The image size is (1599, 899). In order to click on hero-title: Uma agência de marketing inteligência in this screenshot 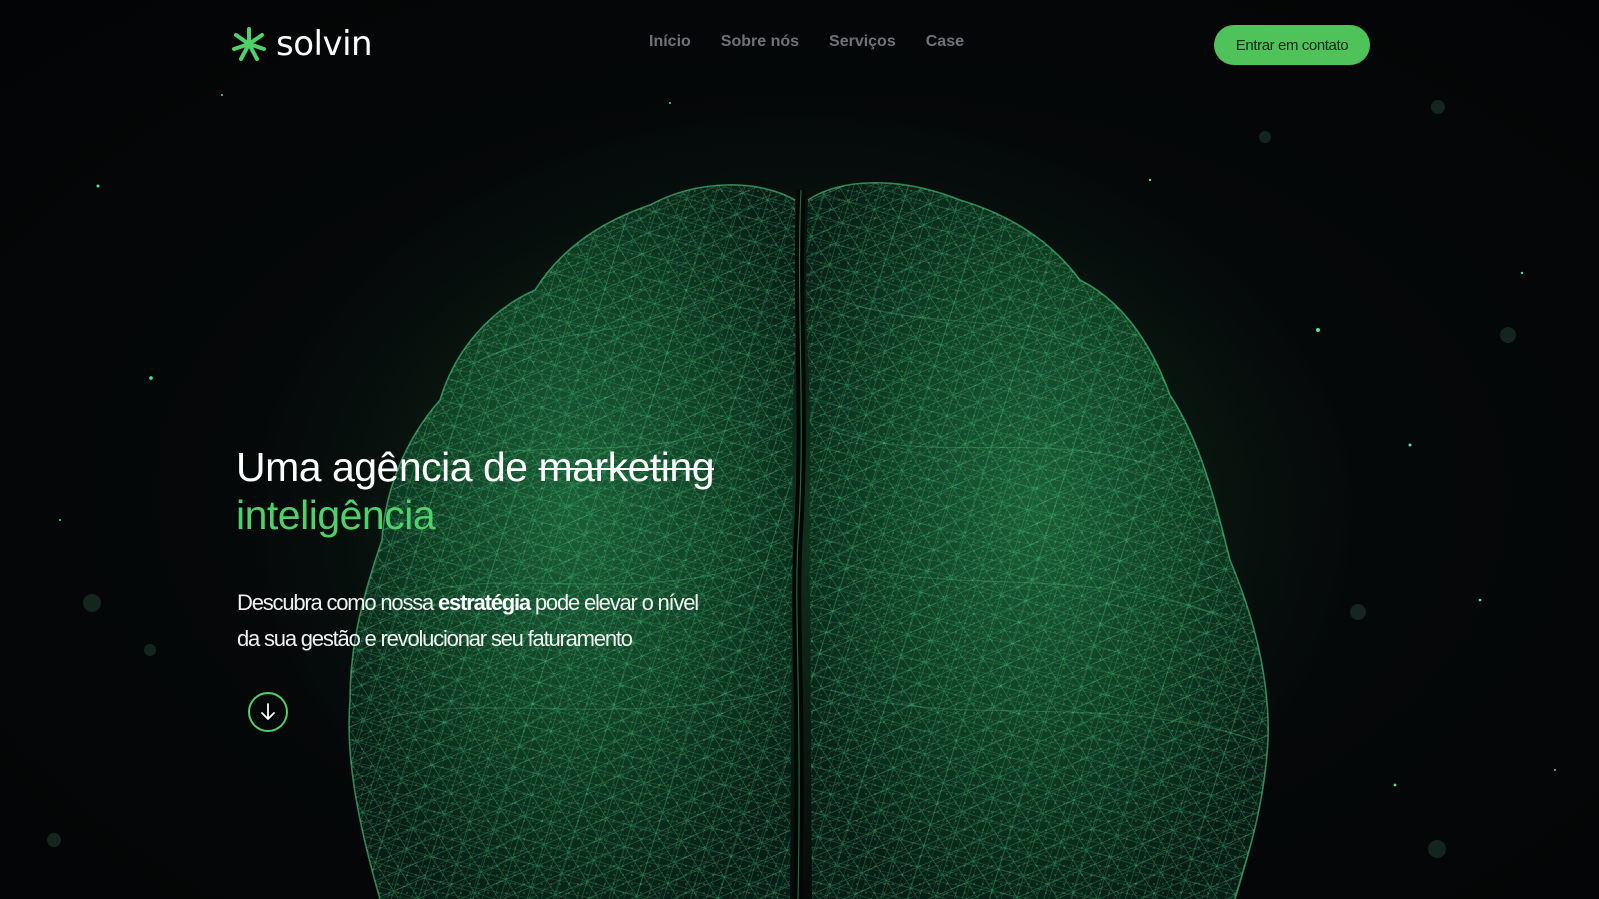, I will do `click(496, 491)`.